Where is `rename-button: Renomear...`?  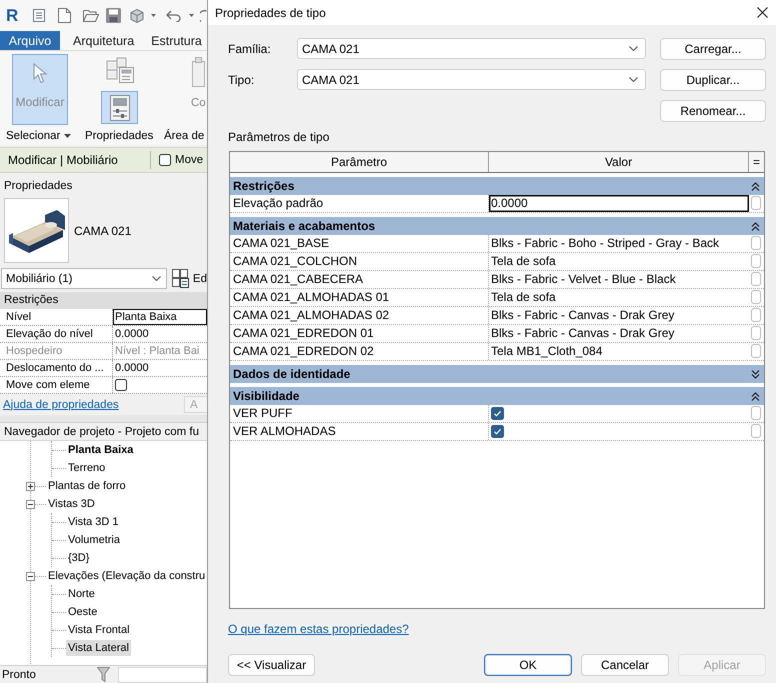 rename-button: Renomear... is located at coordinates (713, 111).